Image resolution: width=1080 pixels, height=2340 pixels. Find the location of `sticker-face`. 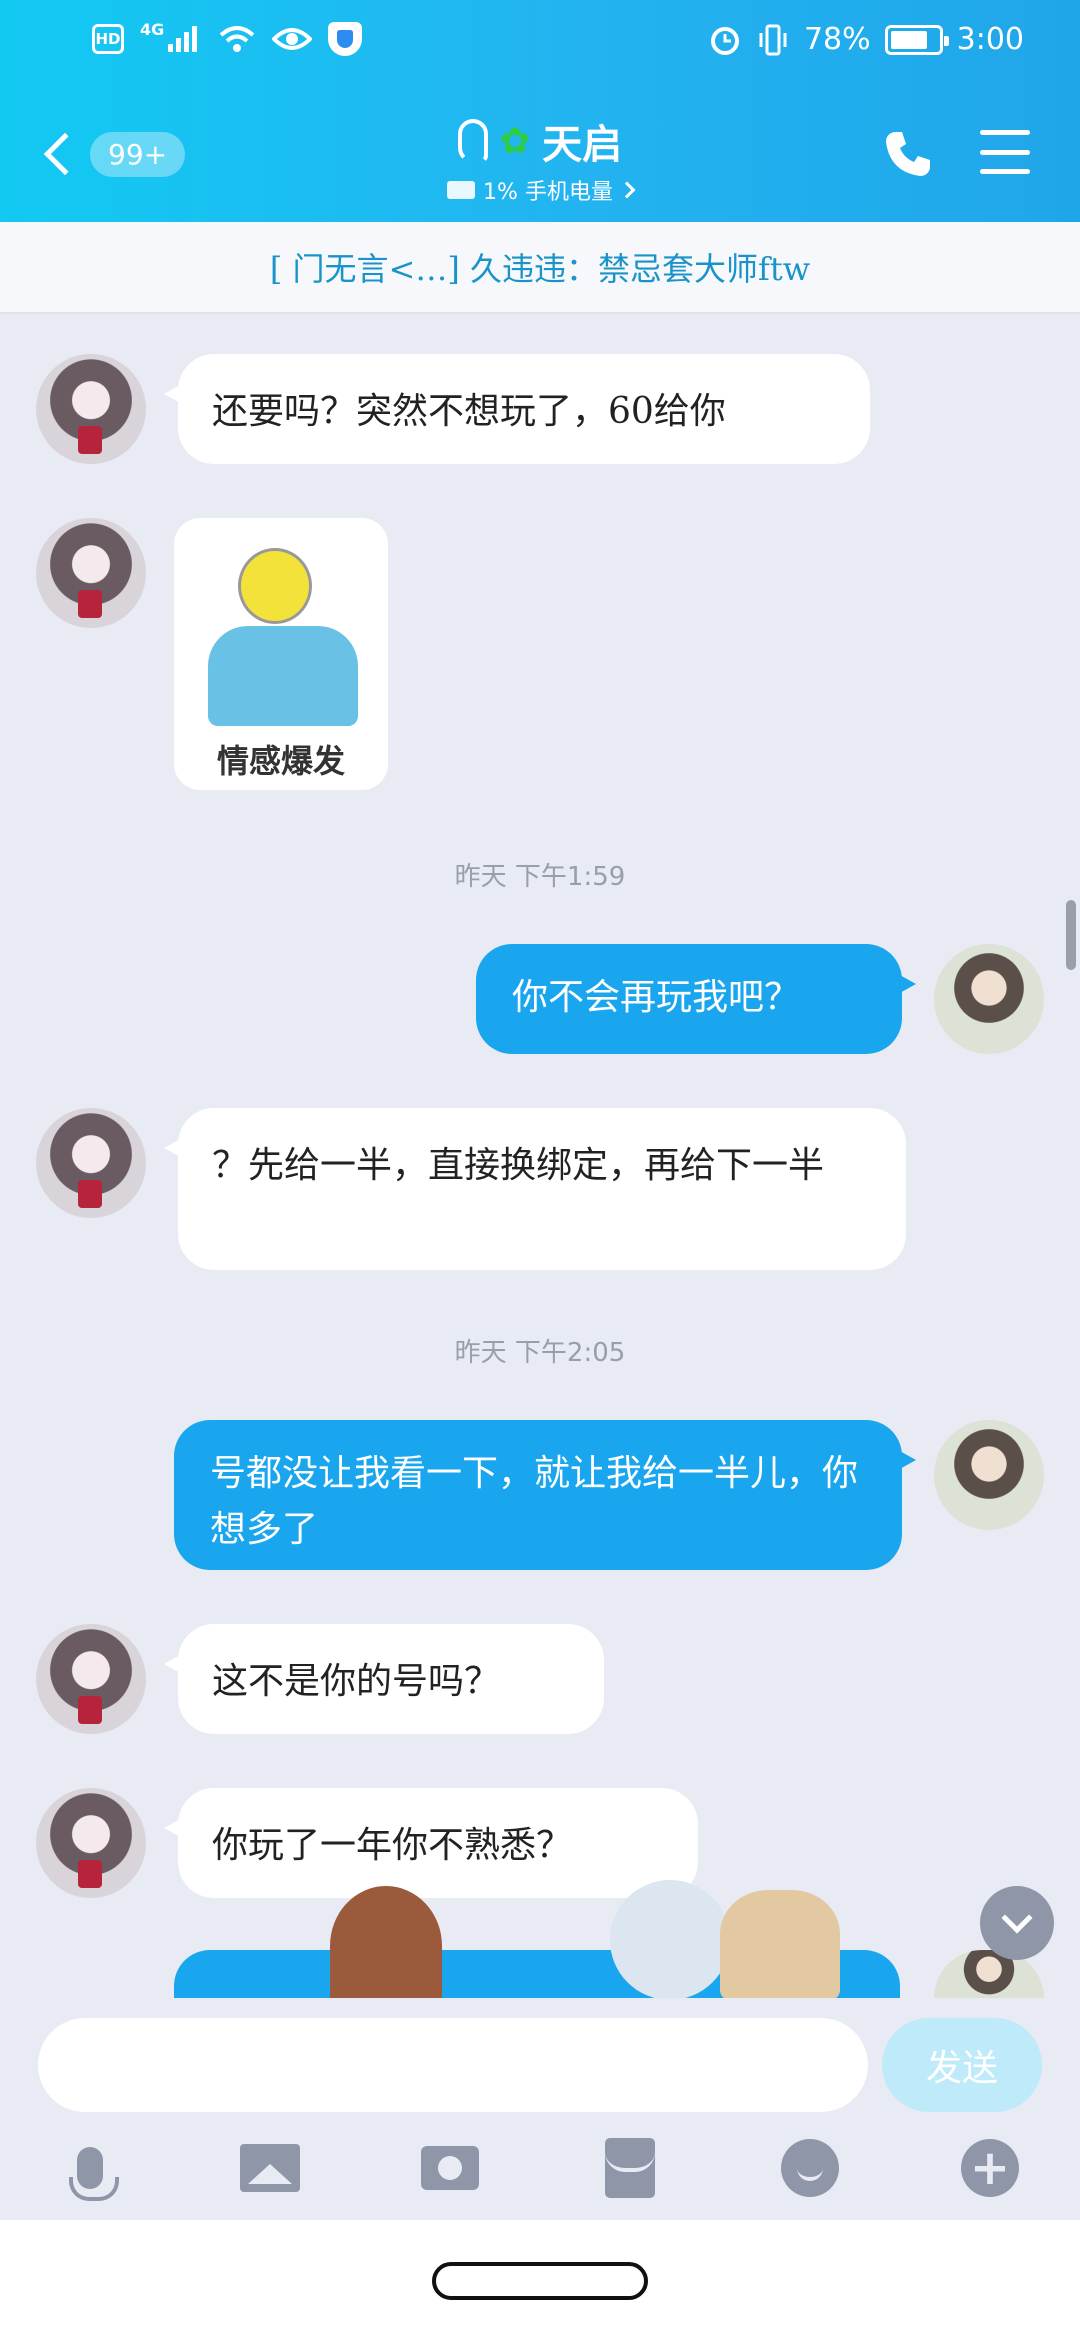

sticker-face is located at coordinates (275, 586).